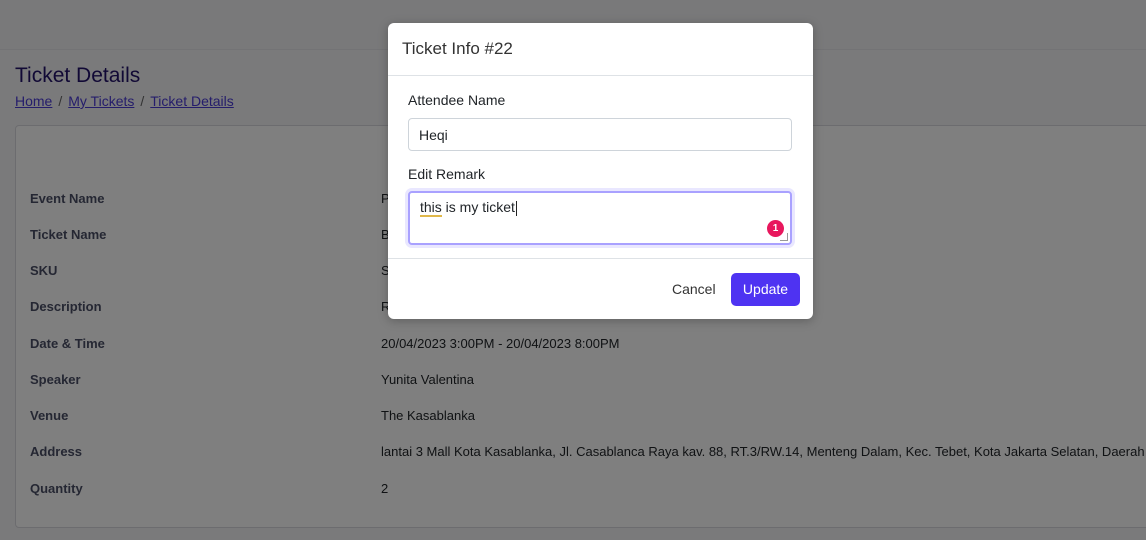 This screenshot has width=1146, height=540. Describe the element at coordinates (765, 289) in the screenshot. I see `update-button: Update` at that location.